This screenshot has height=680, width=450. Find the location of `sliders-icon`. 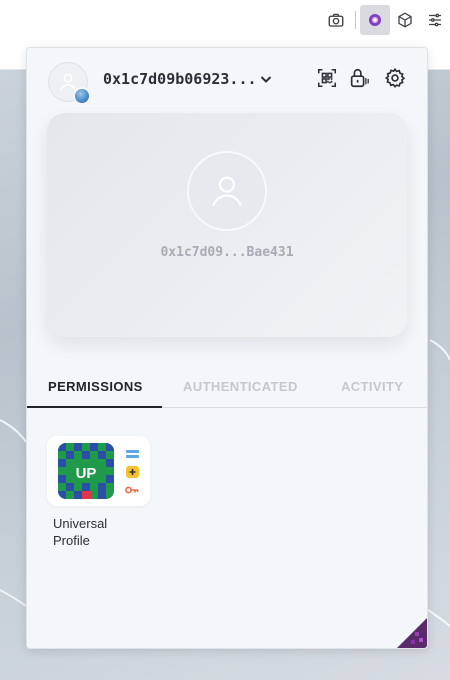

sliders-icon is located at coordinates (435, 20).